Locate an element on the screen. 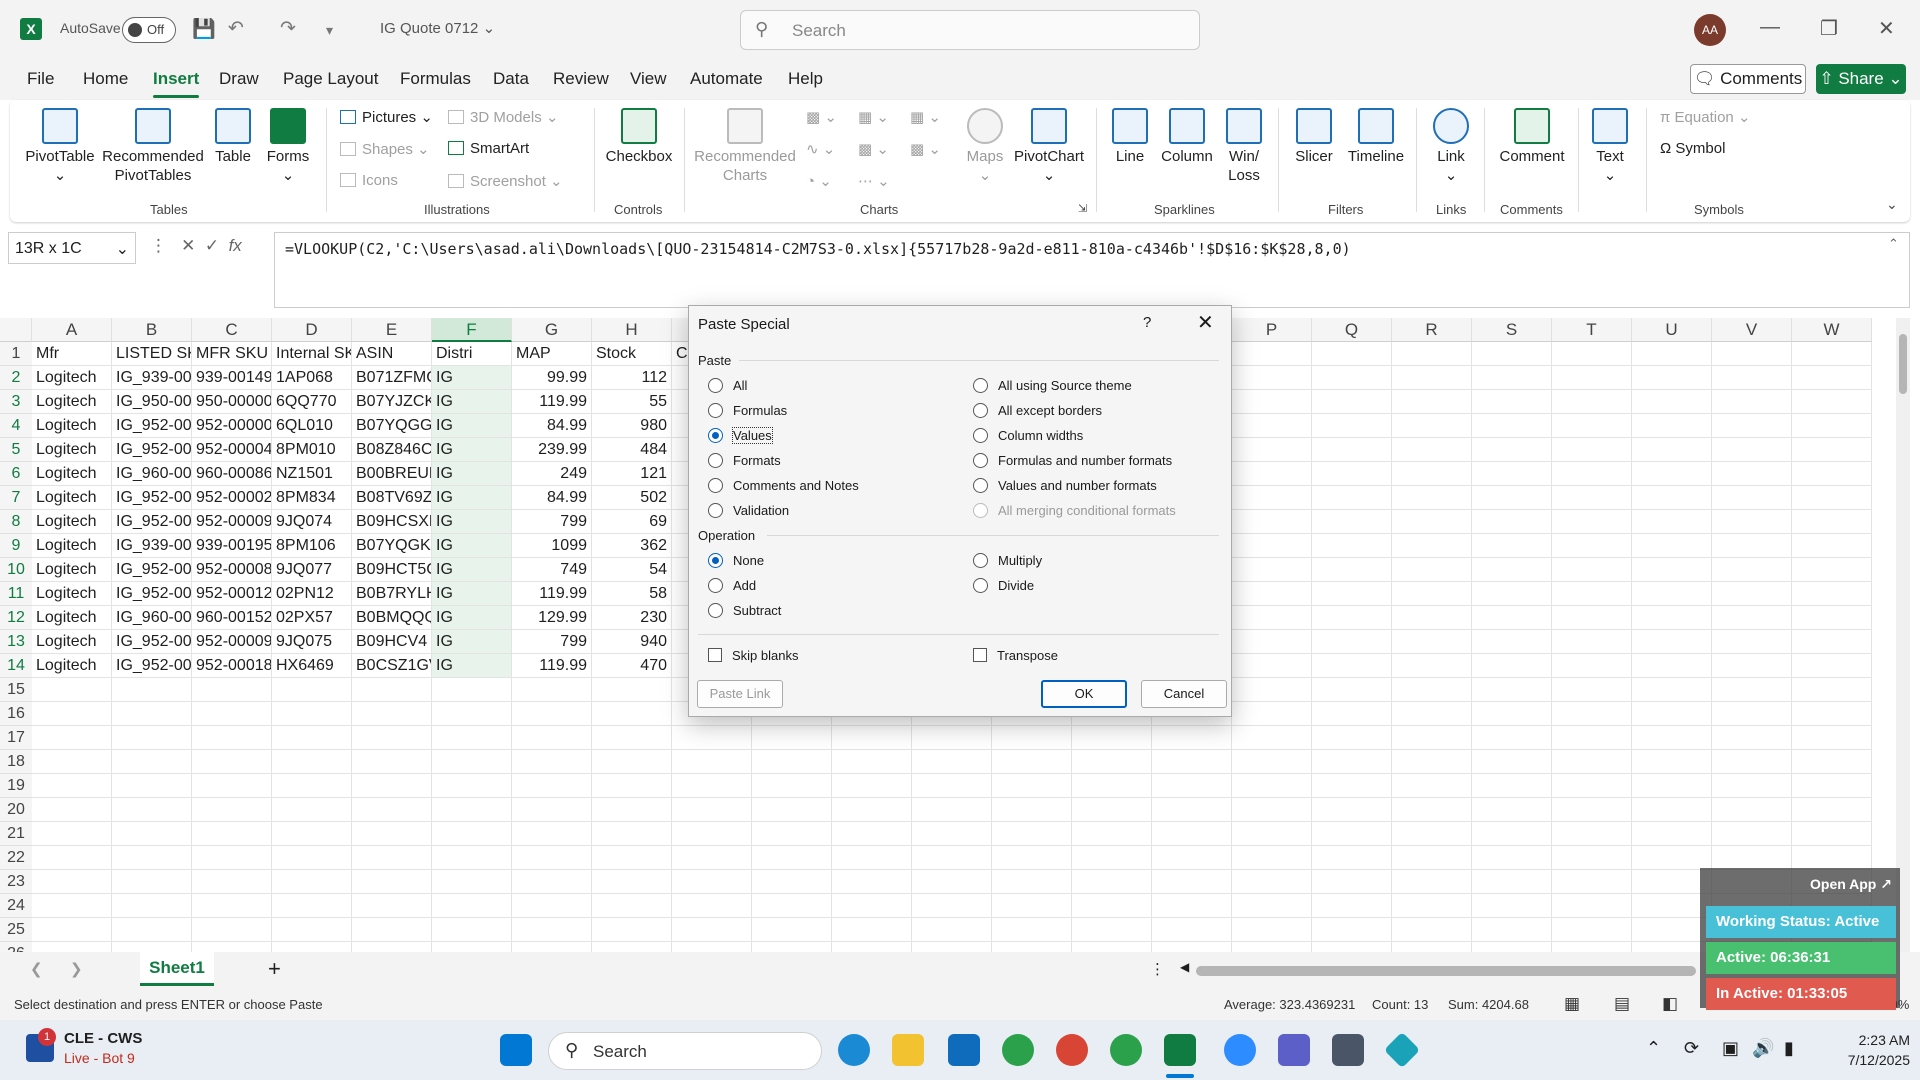 The width and height of the screenshot is (1920, 1080). grid-cell: B0B7RYLH is located at coordinates (392, 594).